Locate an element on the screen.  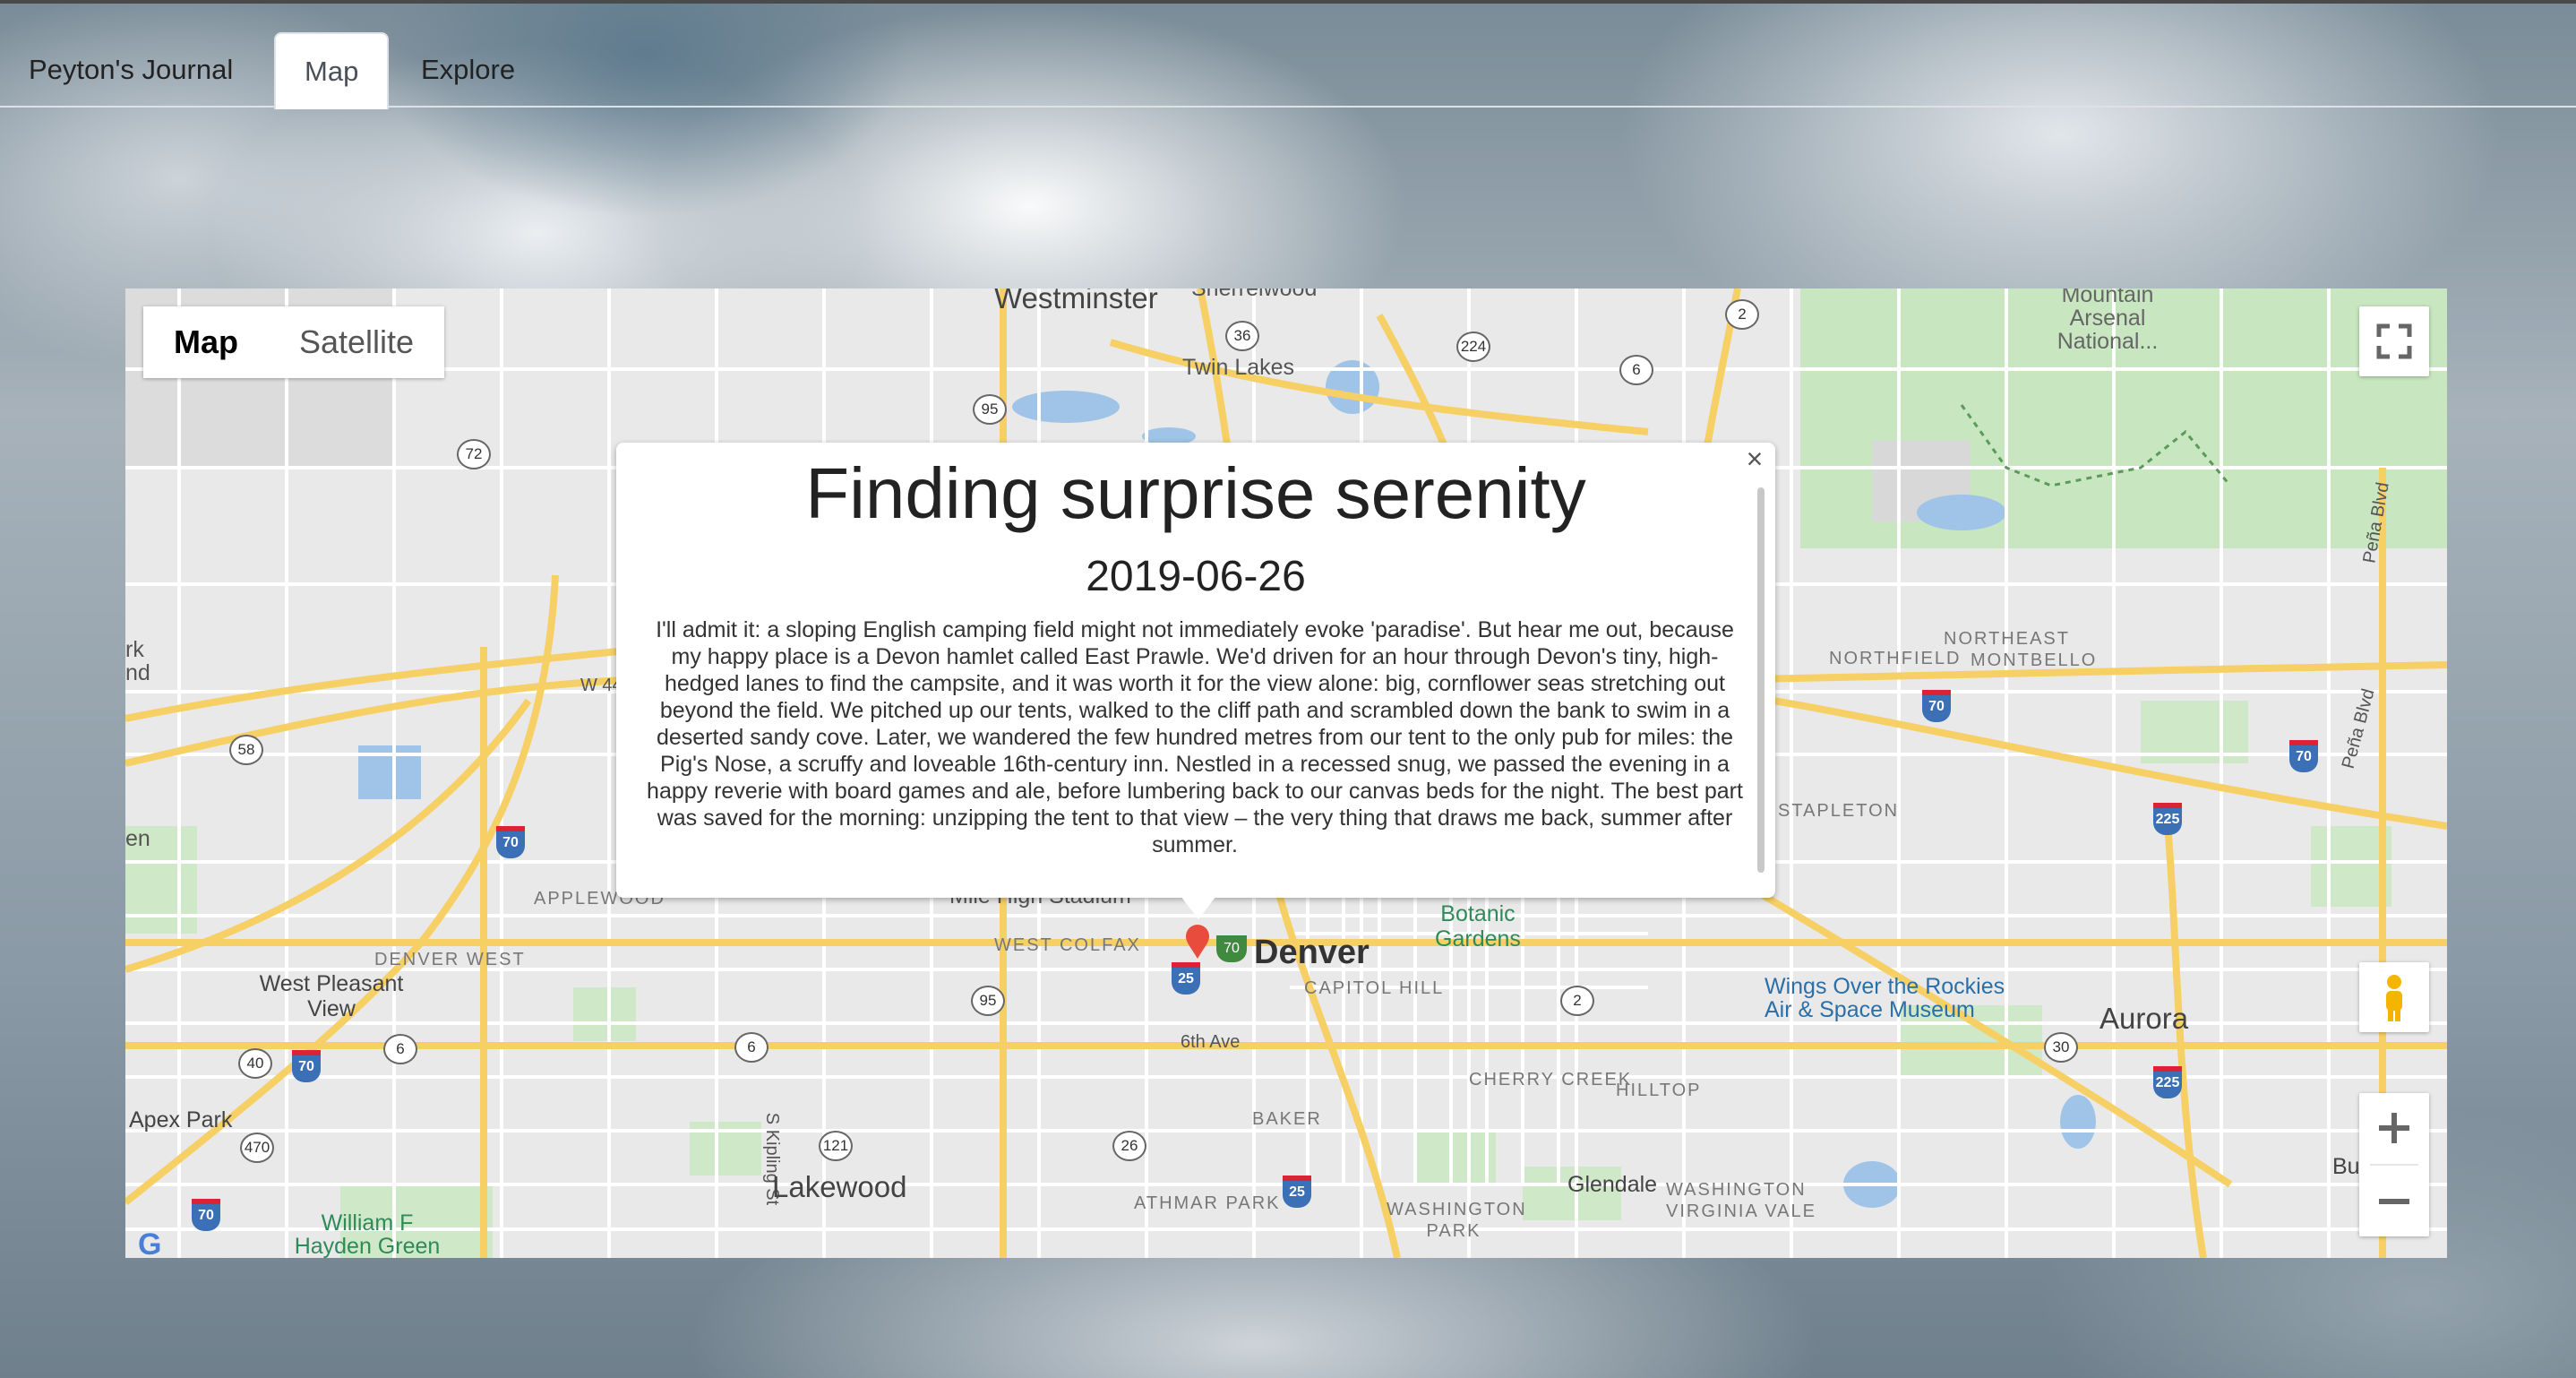
route-shield: 58 is located at coordinates (246, 750).